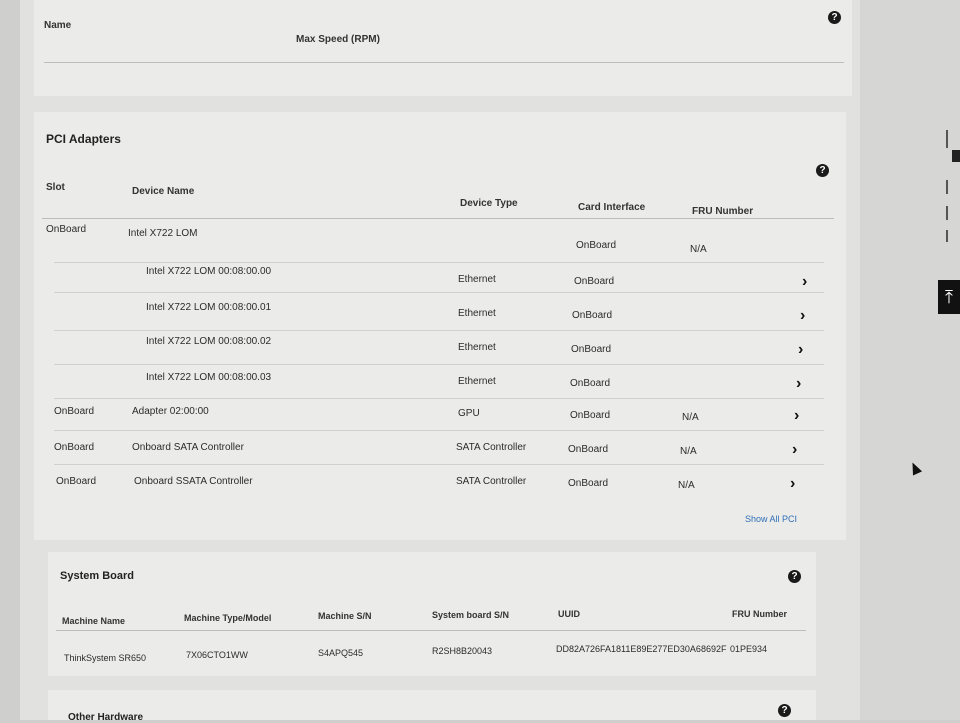  Describe the element at coordinates (749, 649) in the screenshot. I see `sb-value-fru: 01PE934` at that location.